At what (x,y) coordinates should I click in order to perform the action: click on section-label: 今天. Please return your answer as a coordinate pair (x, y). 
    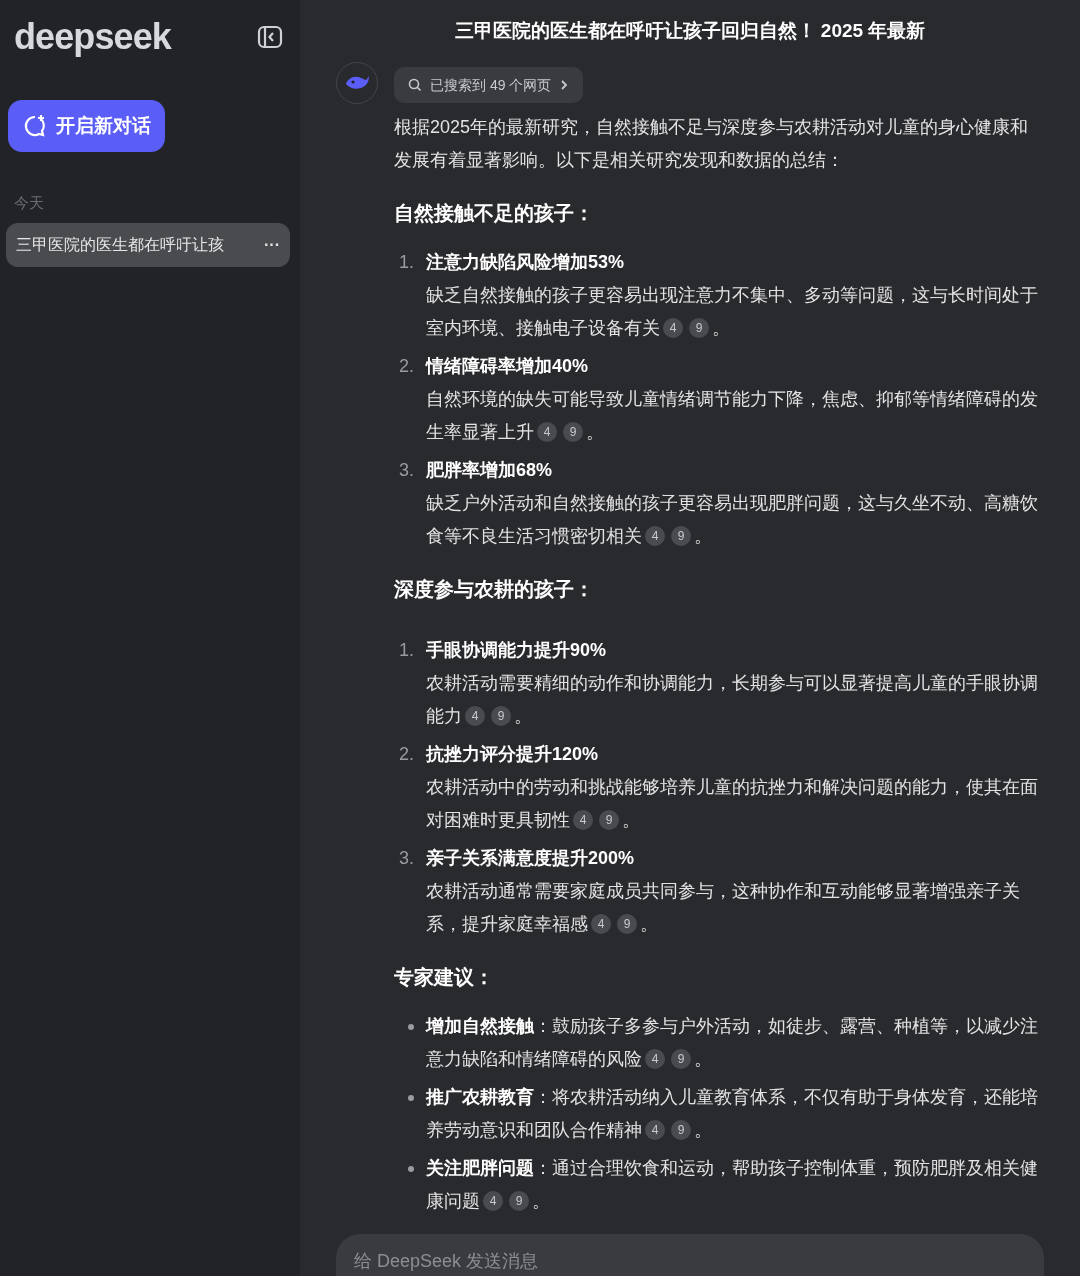
    Looking at the image, I should click on (29, 203).